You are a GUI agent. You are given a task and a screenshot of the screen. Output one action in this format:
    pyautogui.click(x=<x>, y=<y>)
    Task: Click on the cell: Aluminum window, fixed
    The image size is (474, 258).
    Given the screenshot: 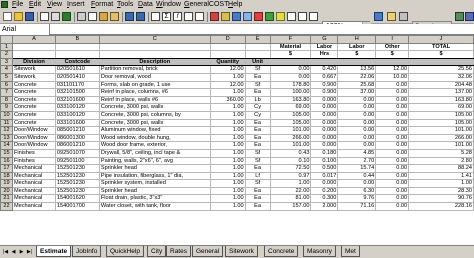 What is the action you would take?
    pyautogui.click(x=154, y=130)
    